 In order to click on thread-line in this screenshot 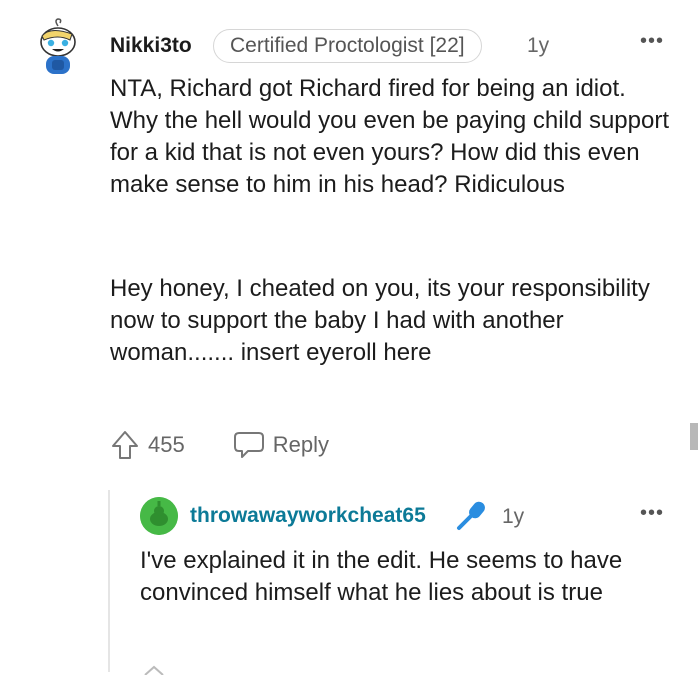, I will do `click(109, 581)`.